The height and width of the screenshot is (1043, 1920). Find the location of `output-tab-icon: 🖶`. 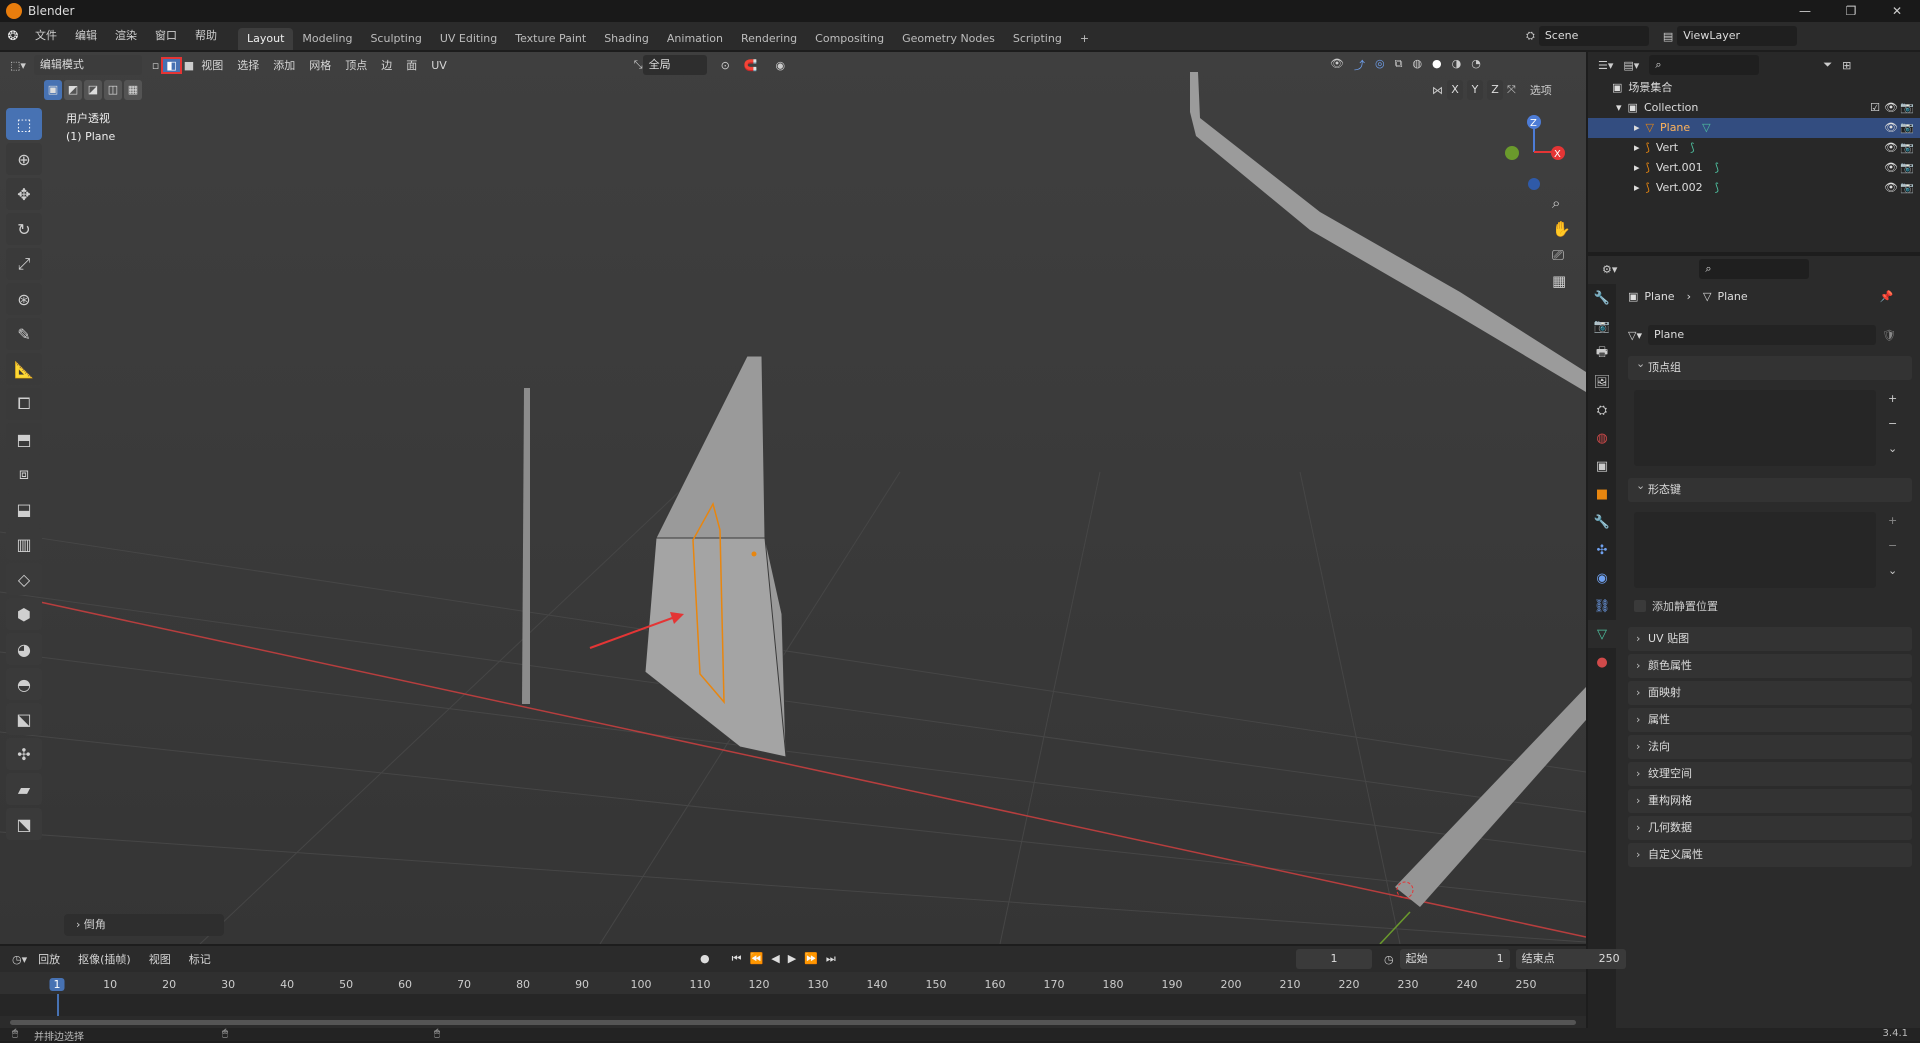

output-tab-icon: 🖶 is located at coordinates (1602, 354).